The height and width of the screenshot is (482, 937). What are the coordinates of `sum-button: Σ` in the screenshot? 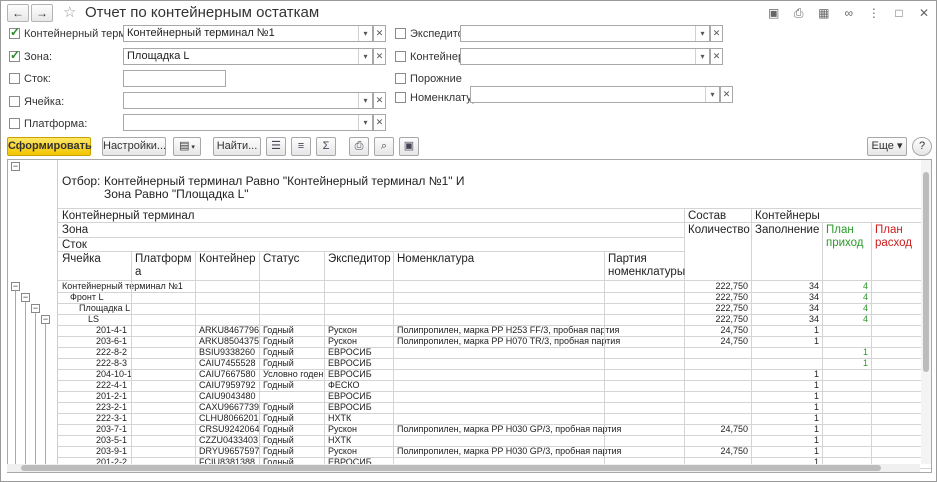 It's located at (326, 146).